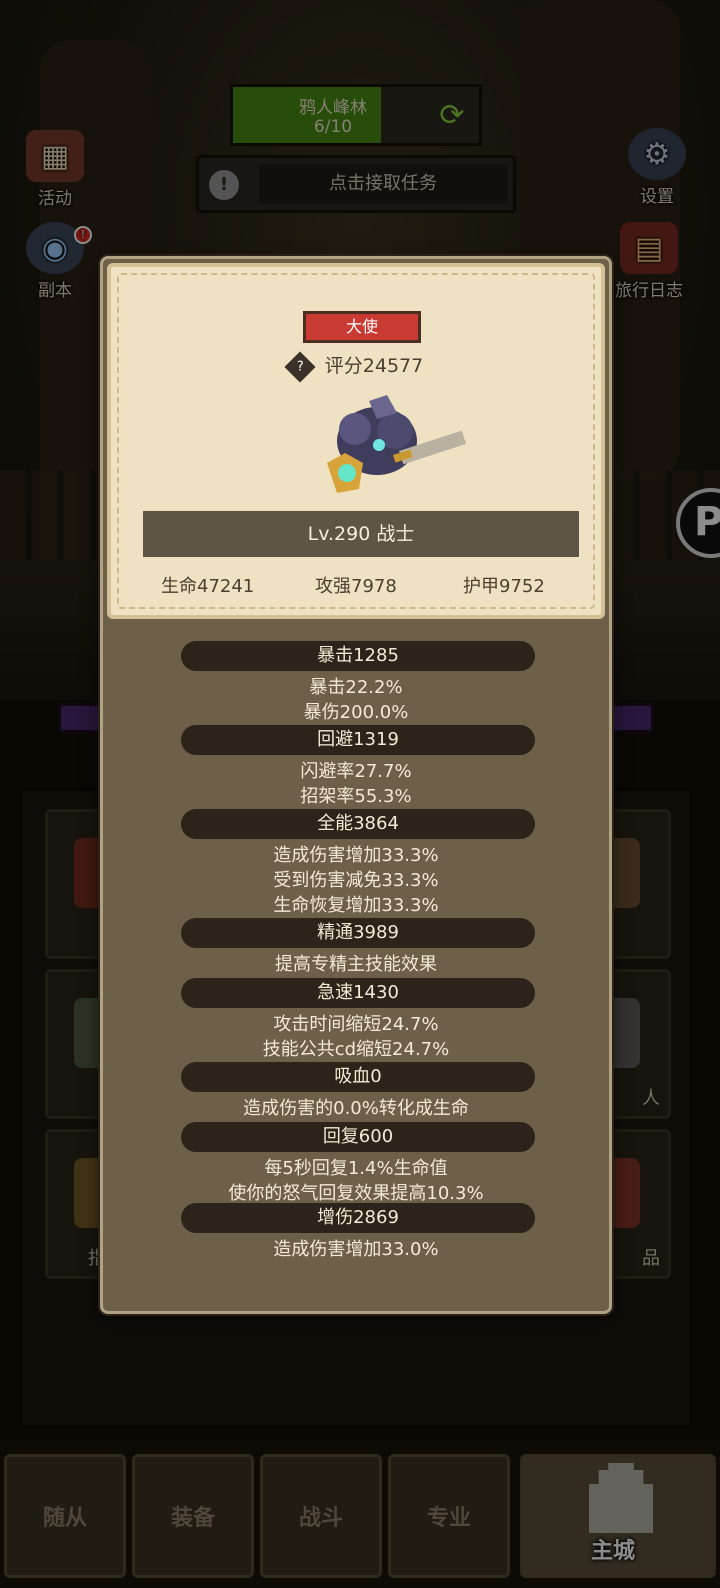 The height and width of the screenshot is (1588, 720). Describe the element at coordinates (208, 586) in the screenshot. I see `hp-stat: 生命47241` at that location.